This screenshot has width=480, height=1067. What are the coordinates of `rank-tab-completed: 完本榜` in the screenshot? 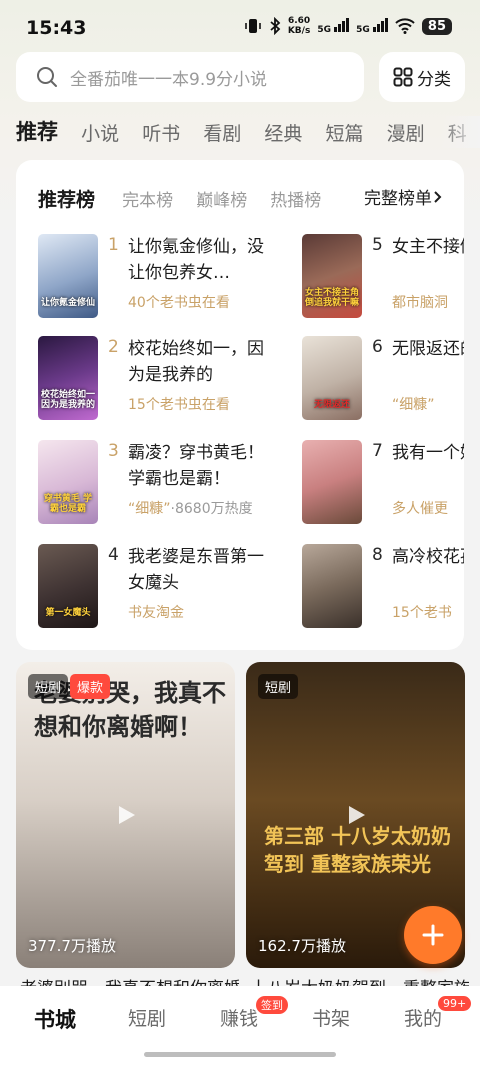 It's located at (147, 198).